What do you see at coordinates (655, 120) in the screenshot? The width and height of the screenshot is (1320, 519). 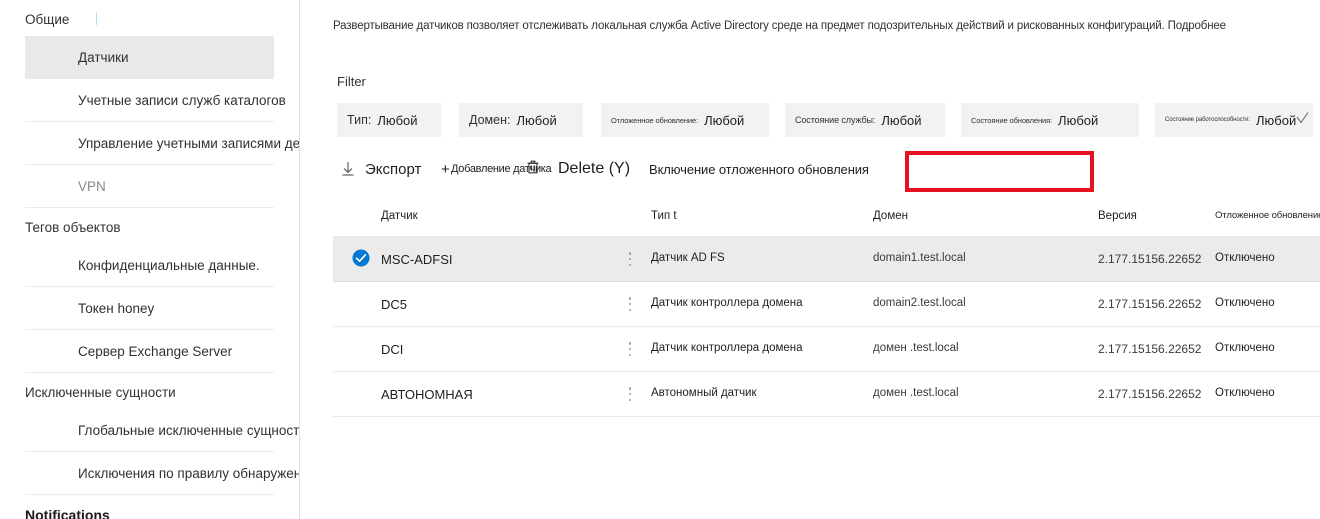 I see `filter-chip-key: Отложенное обновление:` at bounding box center [655, 120].